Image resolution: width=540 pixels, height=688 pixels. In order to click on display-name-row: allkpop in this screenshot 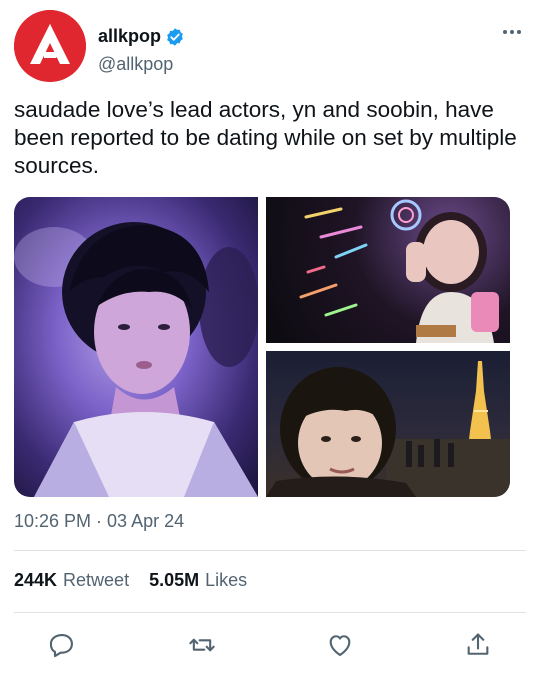, I will do `click(141, 36)`.